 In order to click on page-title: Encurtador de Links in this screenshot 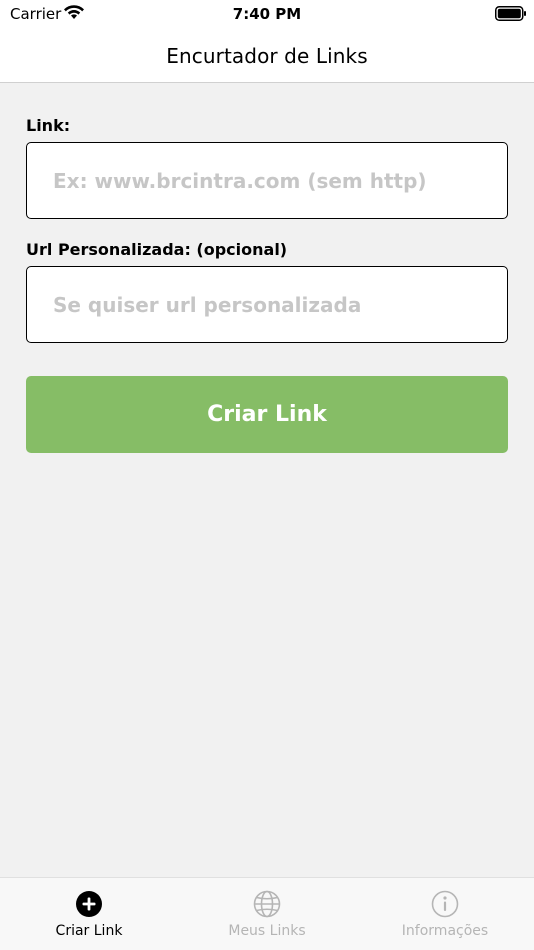, I will do `click(267, 56)`.